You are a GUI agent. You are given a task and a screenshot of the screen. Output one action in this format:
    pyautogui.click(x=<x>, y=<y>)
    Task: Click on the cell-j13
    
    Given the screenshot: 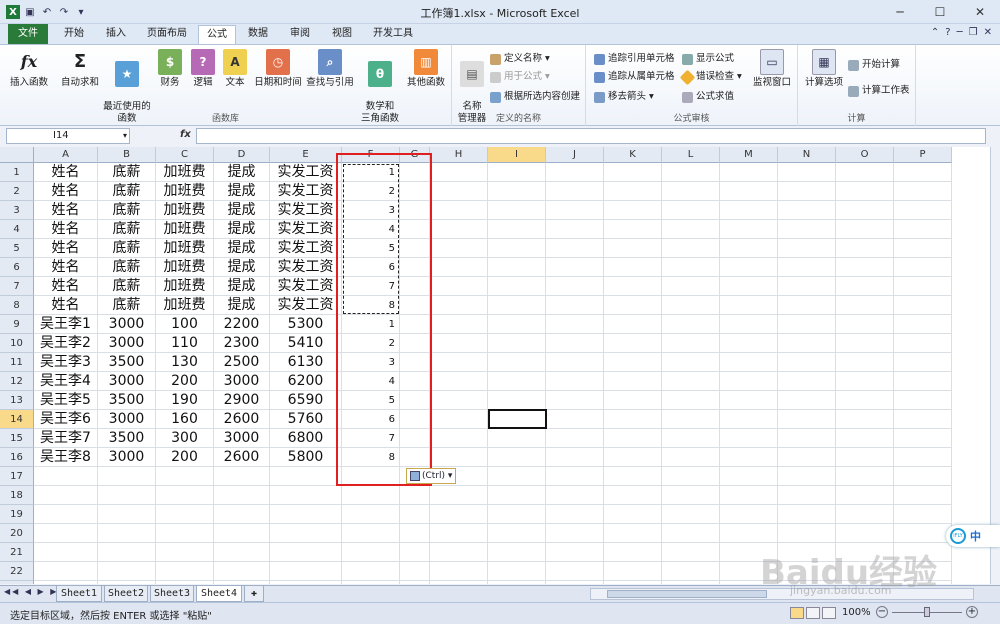 What is the action you would take?
    pyautogui.click(x=575, y=400)
    